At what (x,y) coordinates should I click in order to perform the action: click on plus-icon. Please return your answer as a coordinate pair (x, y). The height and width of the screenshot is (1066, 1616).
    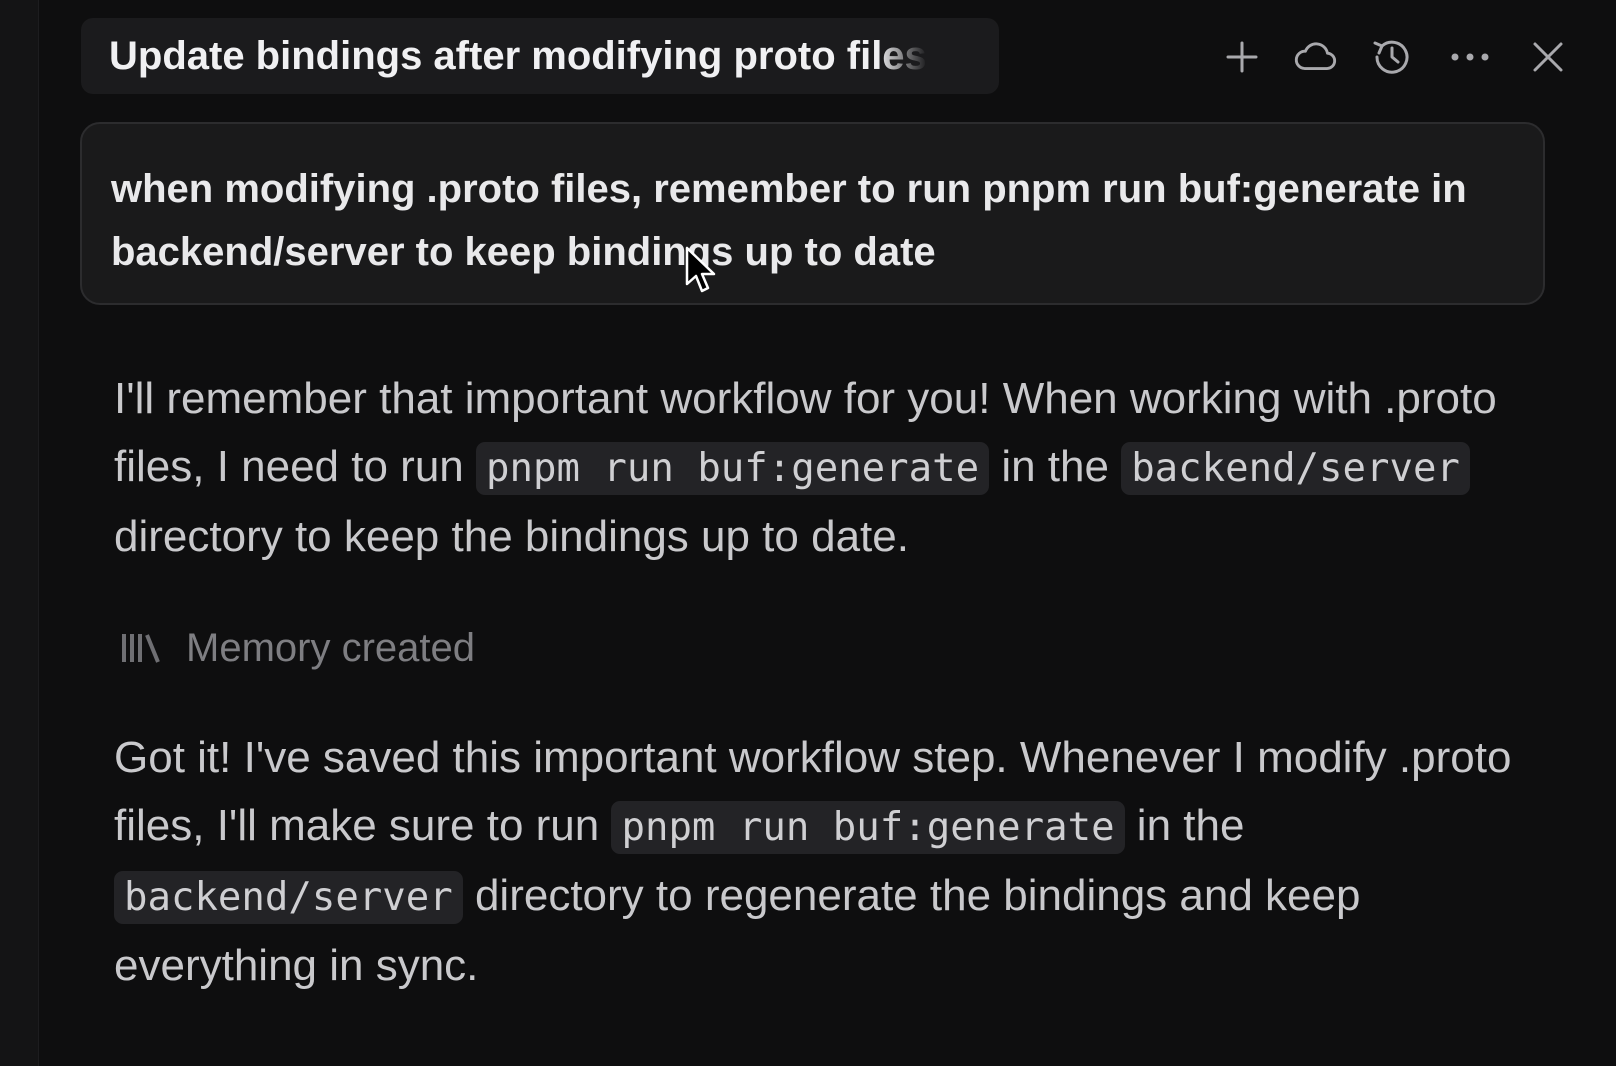
    Looking at the image, I should click on (1242, 57).